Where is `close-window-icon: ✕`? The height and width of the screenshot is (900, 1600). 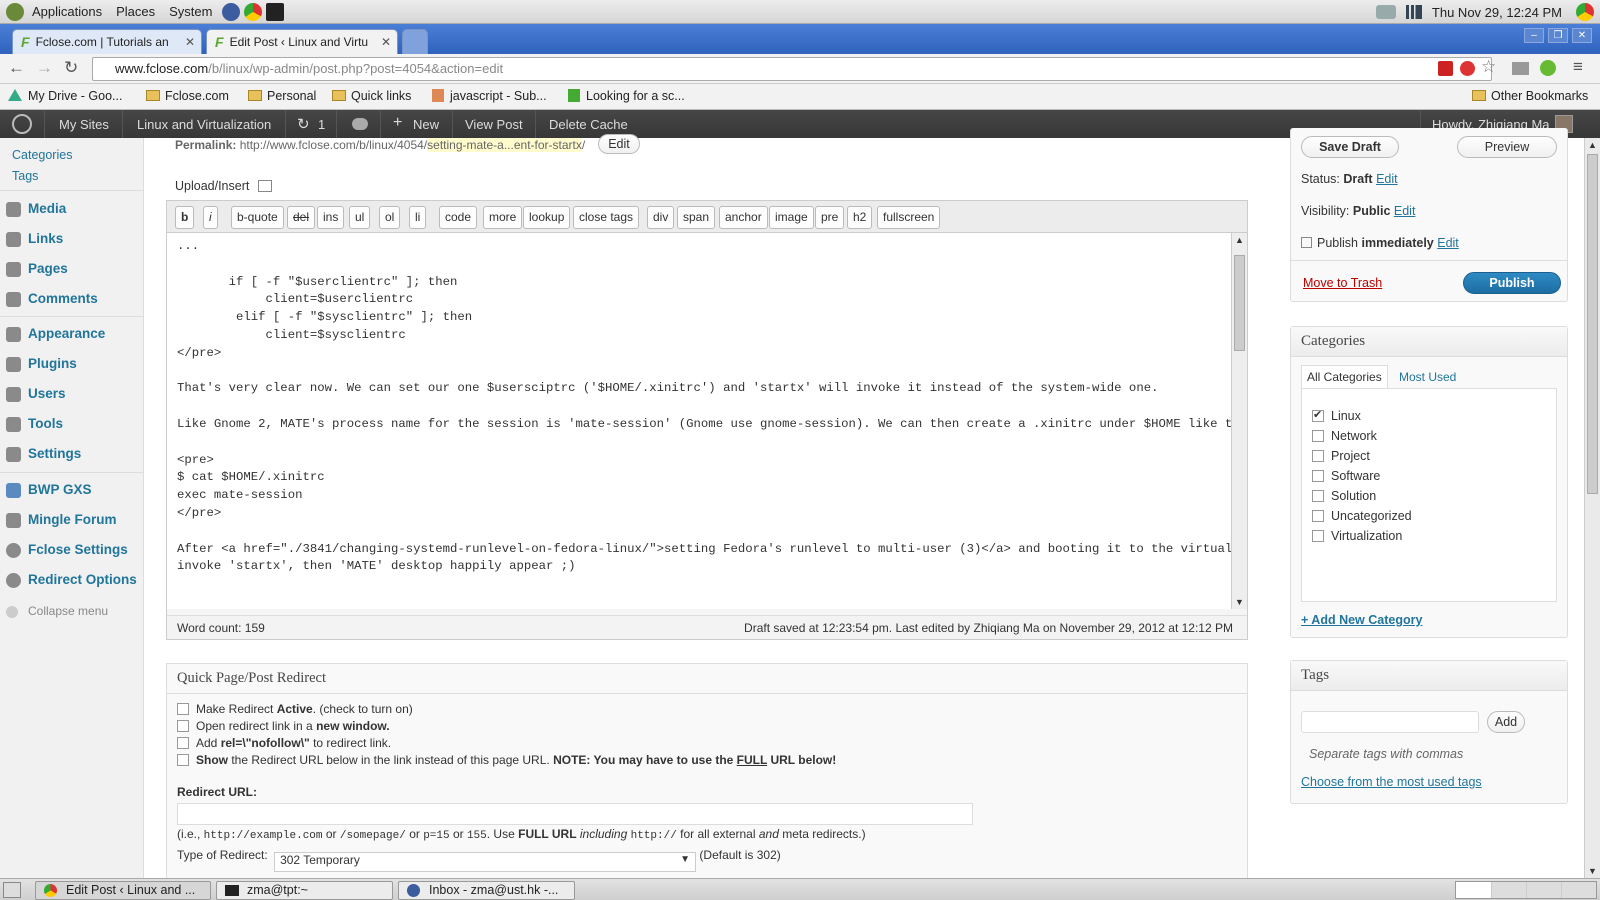
close-window-icon: ✕ is located at coordinates (1582, 35).